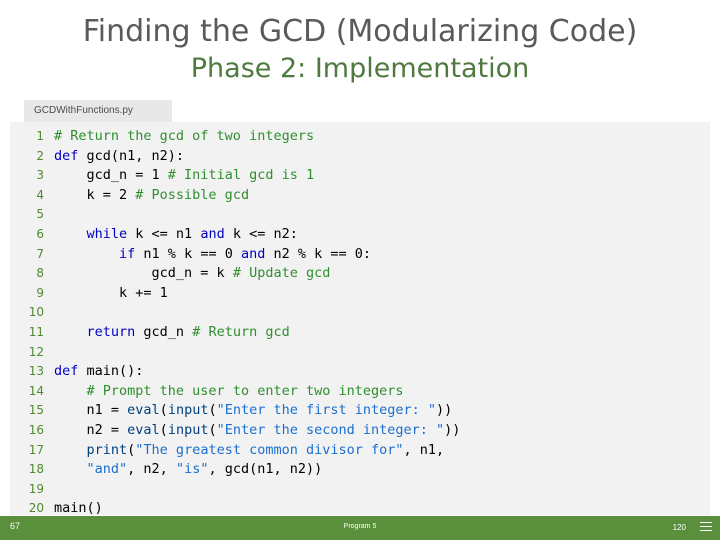 This screenshot has height=540, width=720. What do you see at coordinates (95, 194) in the screenshot?
I see `code-token: k = 2` at bounding box center [95, 194].